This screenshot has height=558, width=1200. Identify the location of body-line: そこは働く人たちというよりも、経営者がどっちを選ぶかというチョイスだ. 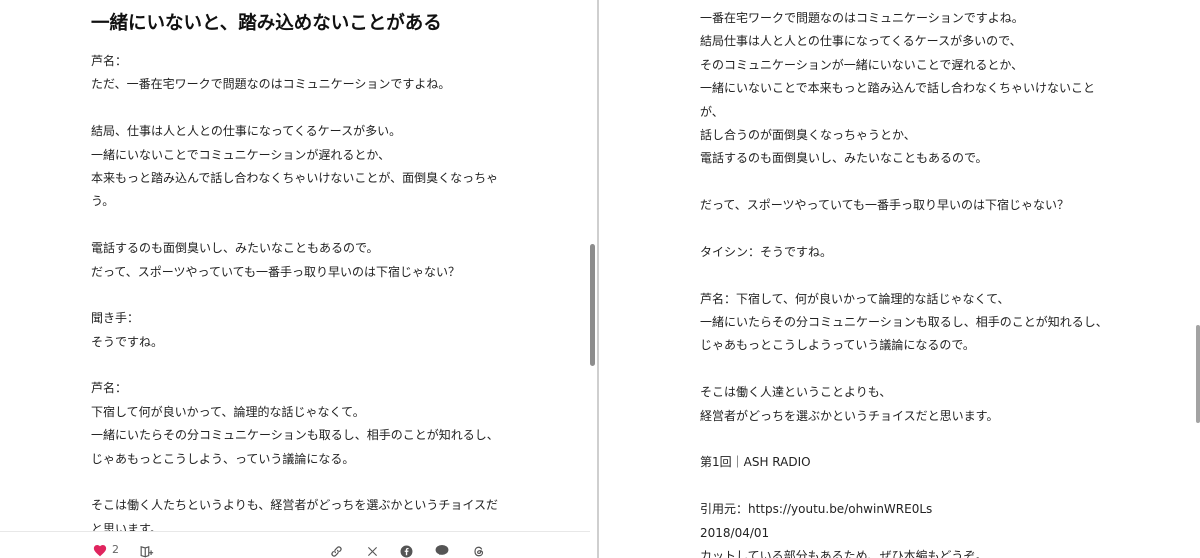
(295, 505).